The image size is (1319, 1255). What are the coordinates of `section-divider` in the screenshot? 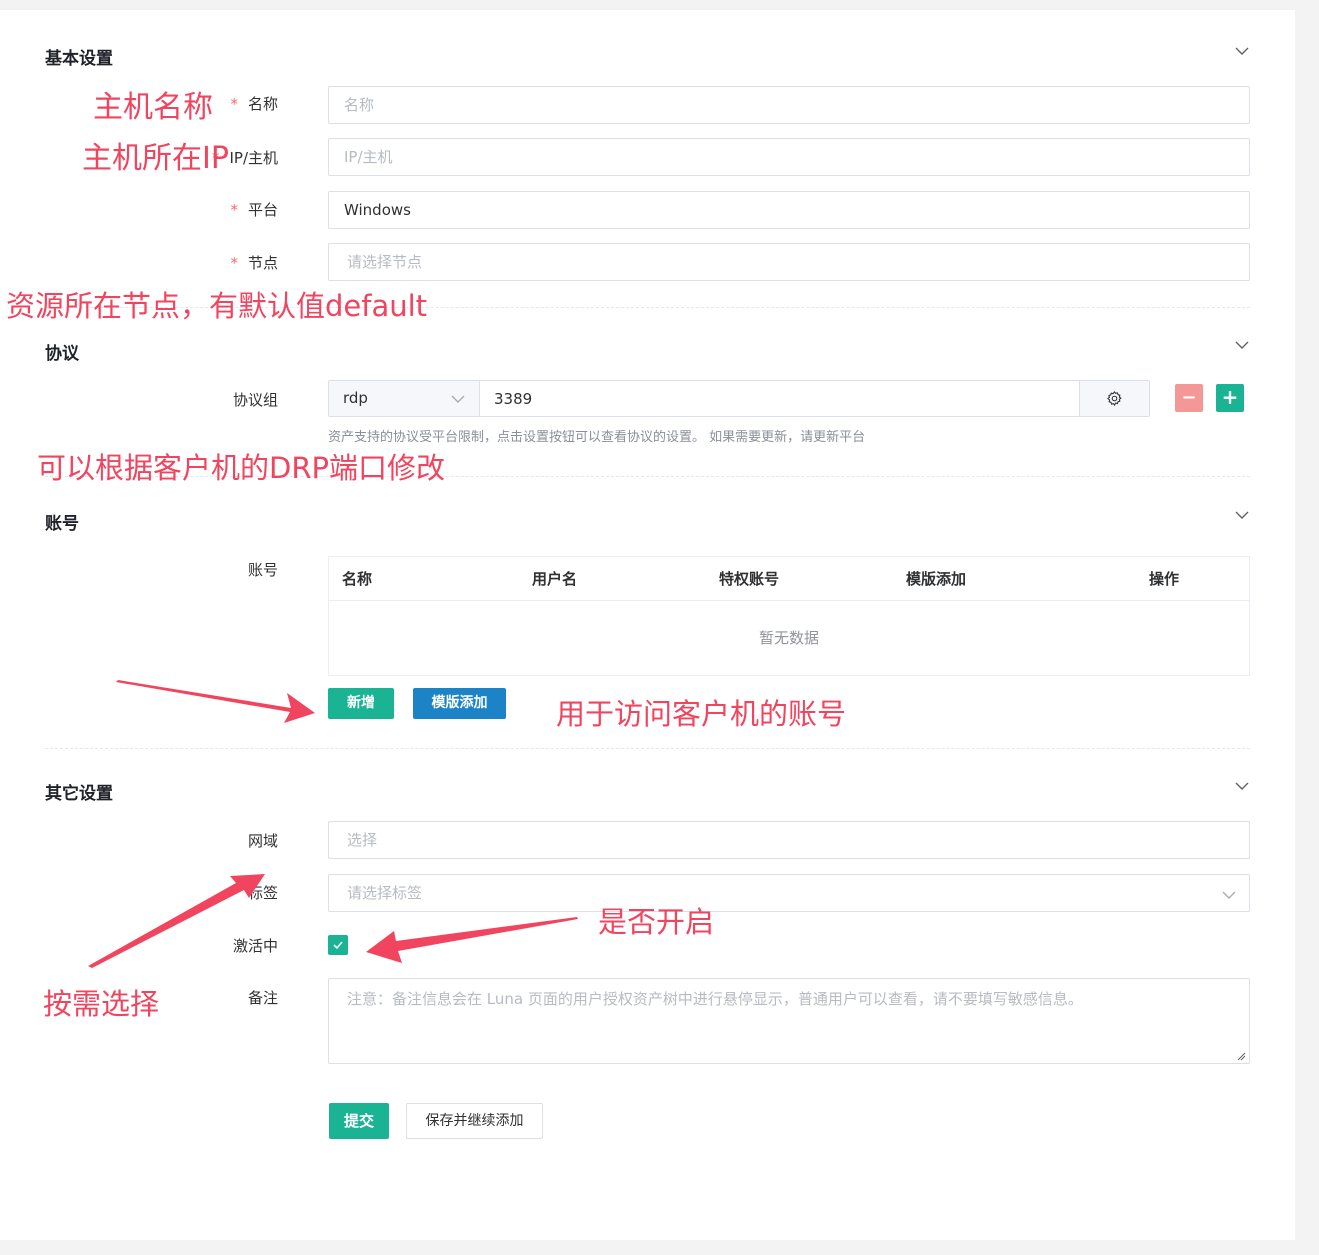 It's located at (647, 748).